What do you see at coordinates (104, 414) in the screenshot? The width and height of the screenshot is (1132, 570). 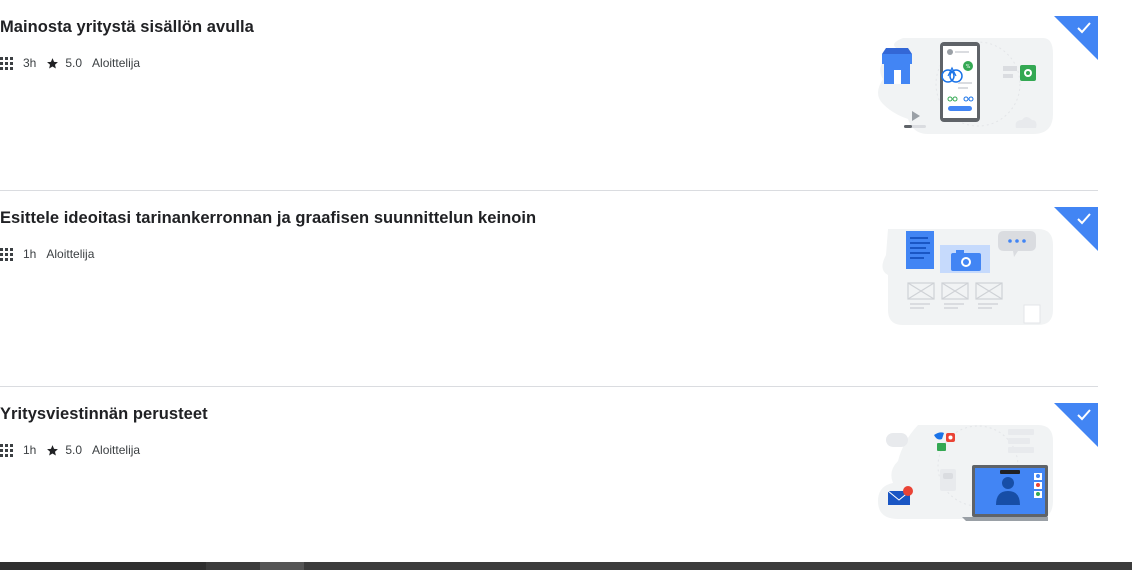 I see `course-title: Yritysviestinnän perusteet` at bounding box center [104, 414].